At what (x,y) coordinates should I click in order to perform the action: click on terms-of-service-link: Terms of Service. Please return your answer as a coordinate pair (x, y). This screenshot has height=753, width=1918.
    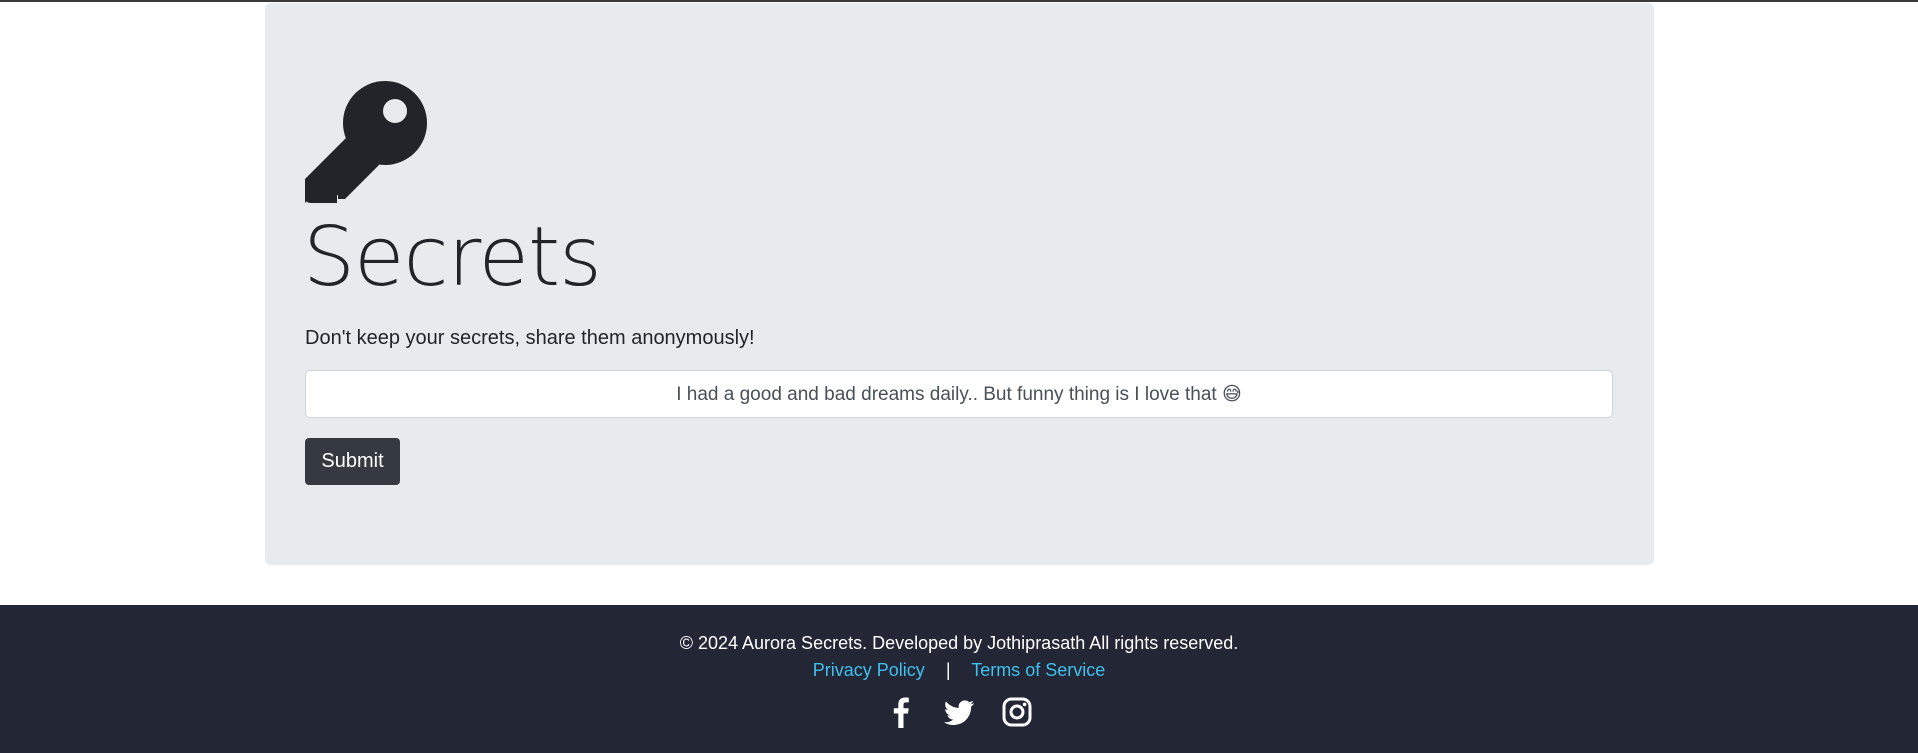
    Looking at the image, I should click on (1038, 670).